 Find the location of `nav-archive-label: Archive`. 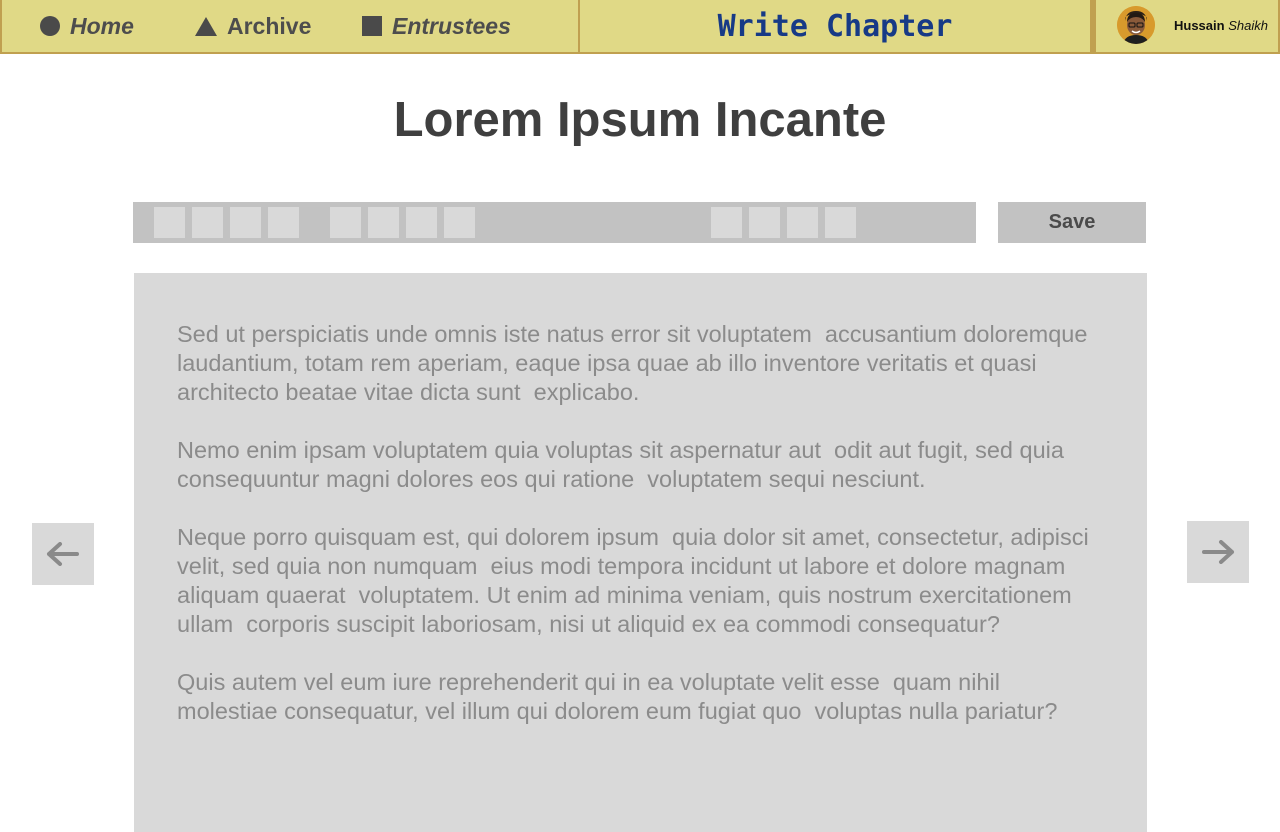

nav-archive-label: Archive is located at coordinates (269, 25).